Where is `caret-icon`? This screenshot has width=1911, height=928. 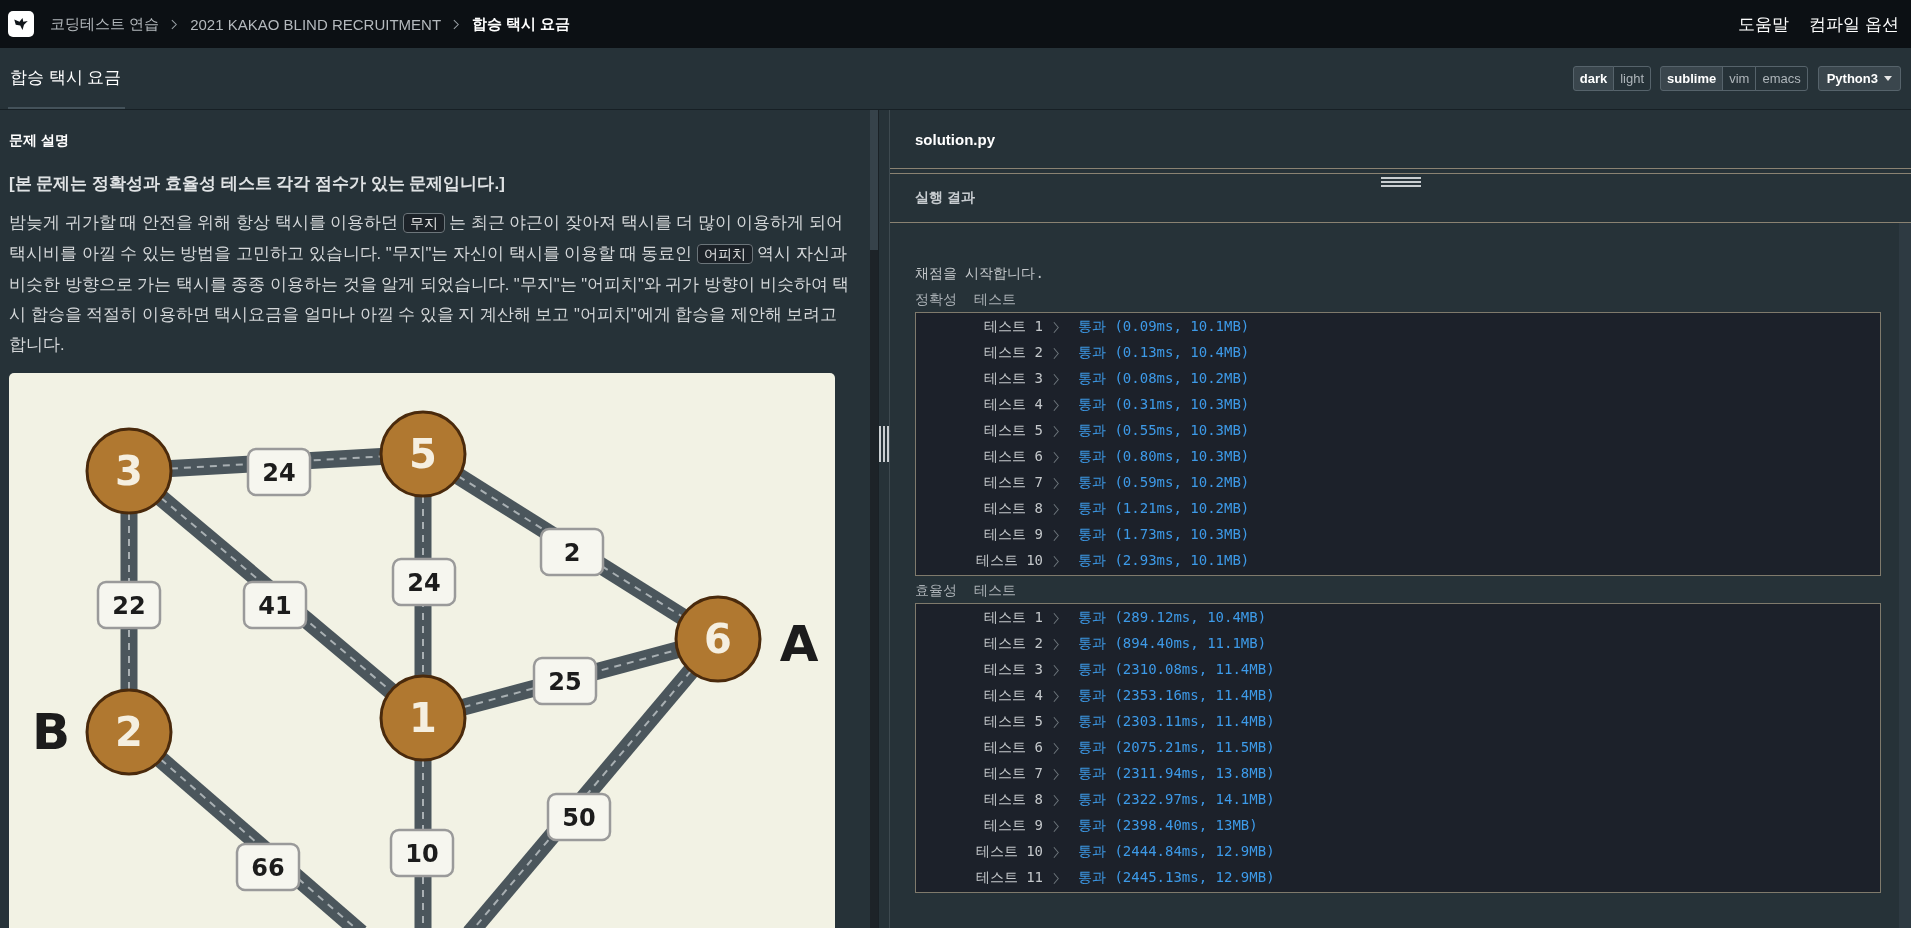 caret-icon is located at coordinates (1888, 78).